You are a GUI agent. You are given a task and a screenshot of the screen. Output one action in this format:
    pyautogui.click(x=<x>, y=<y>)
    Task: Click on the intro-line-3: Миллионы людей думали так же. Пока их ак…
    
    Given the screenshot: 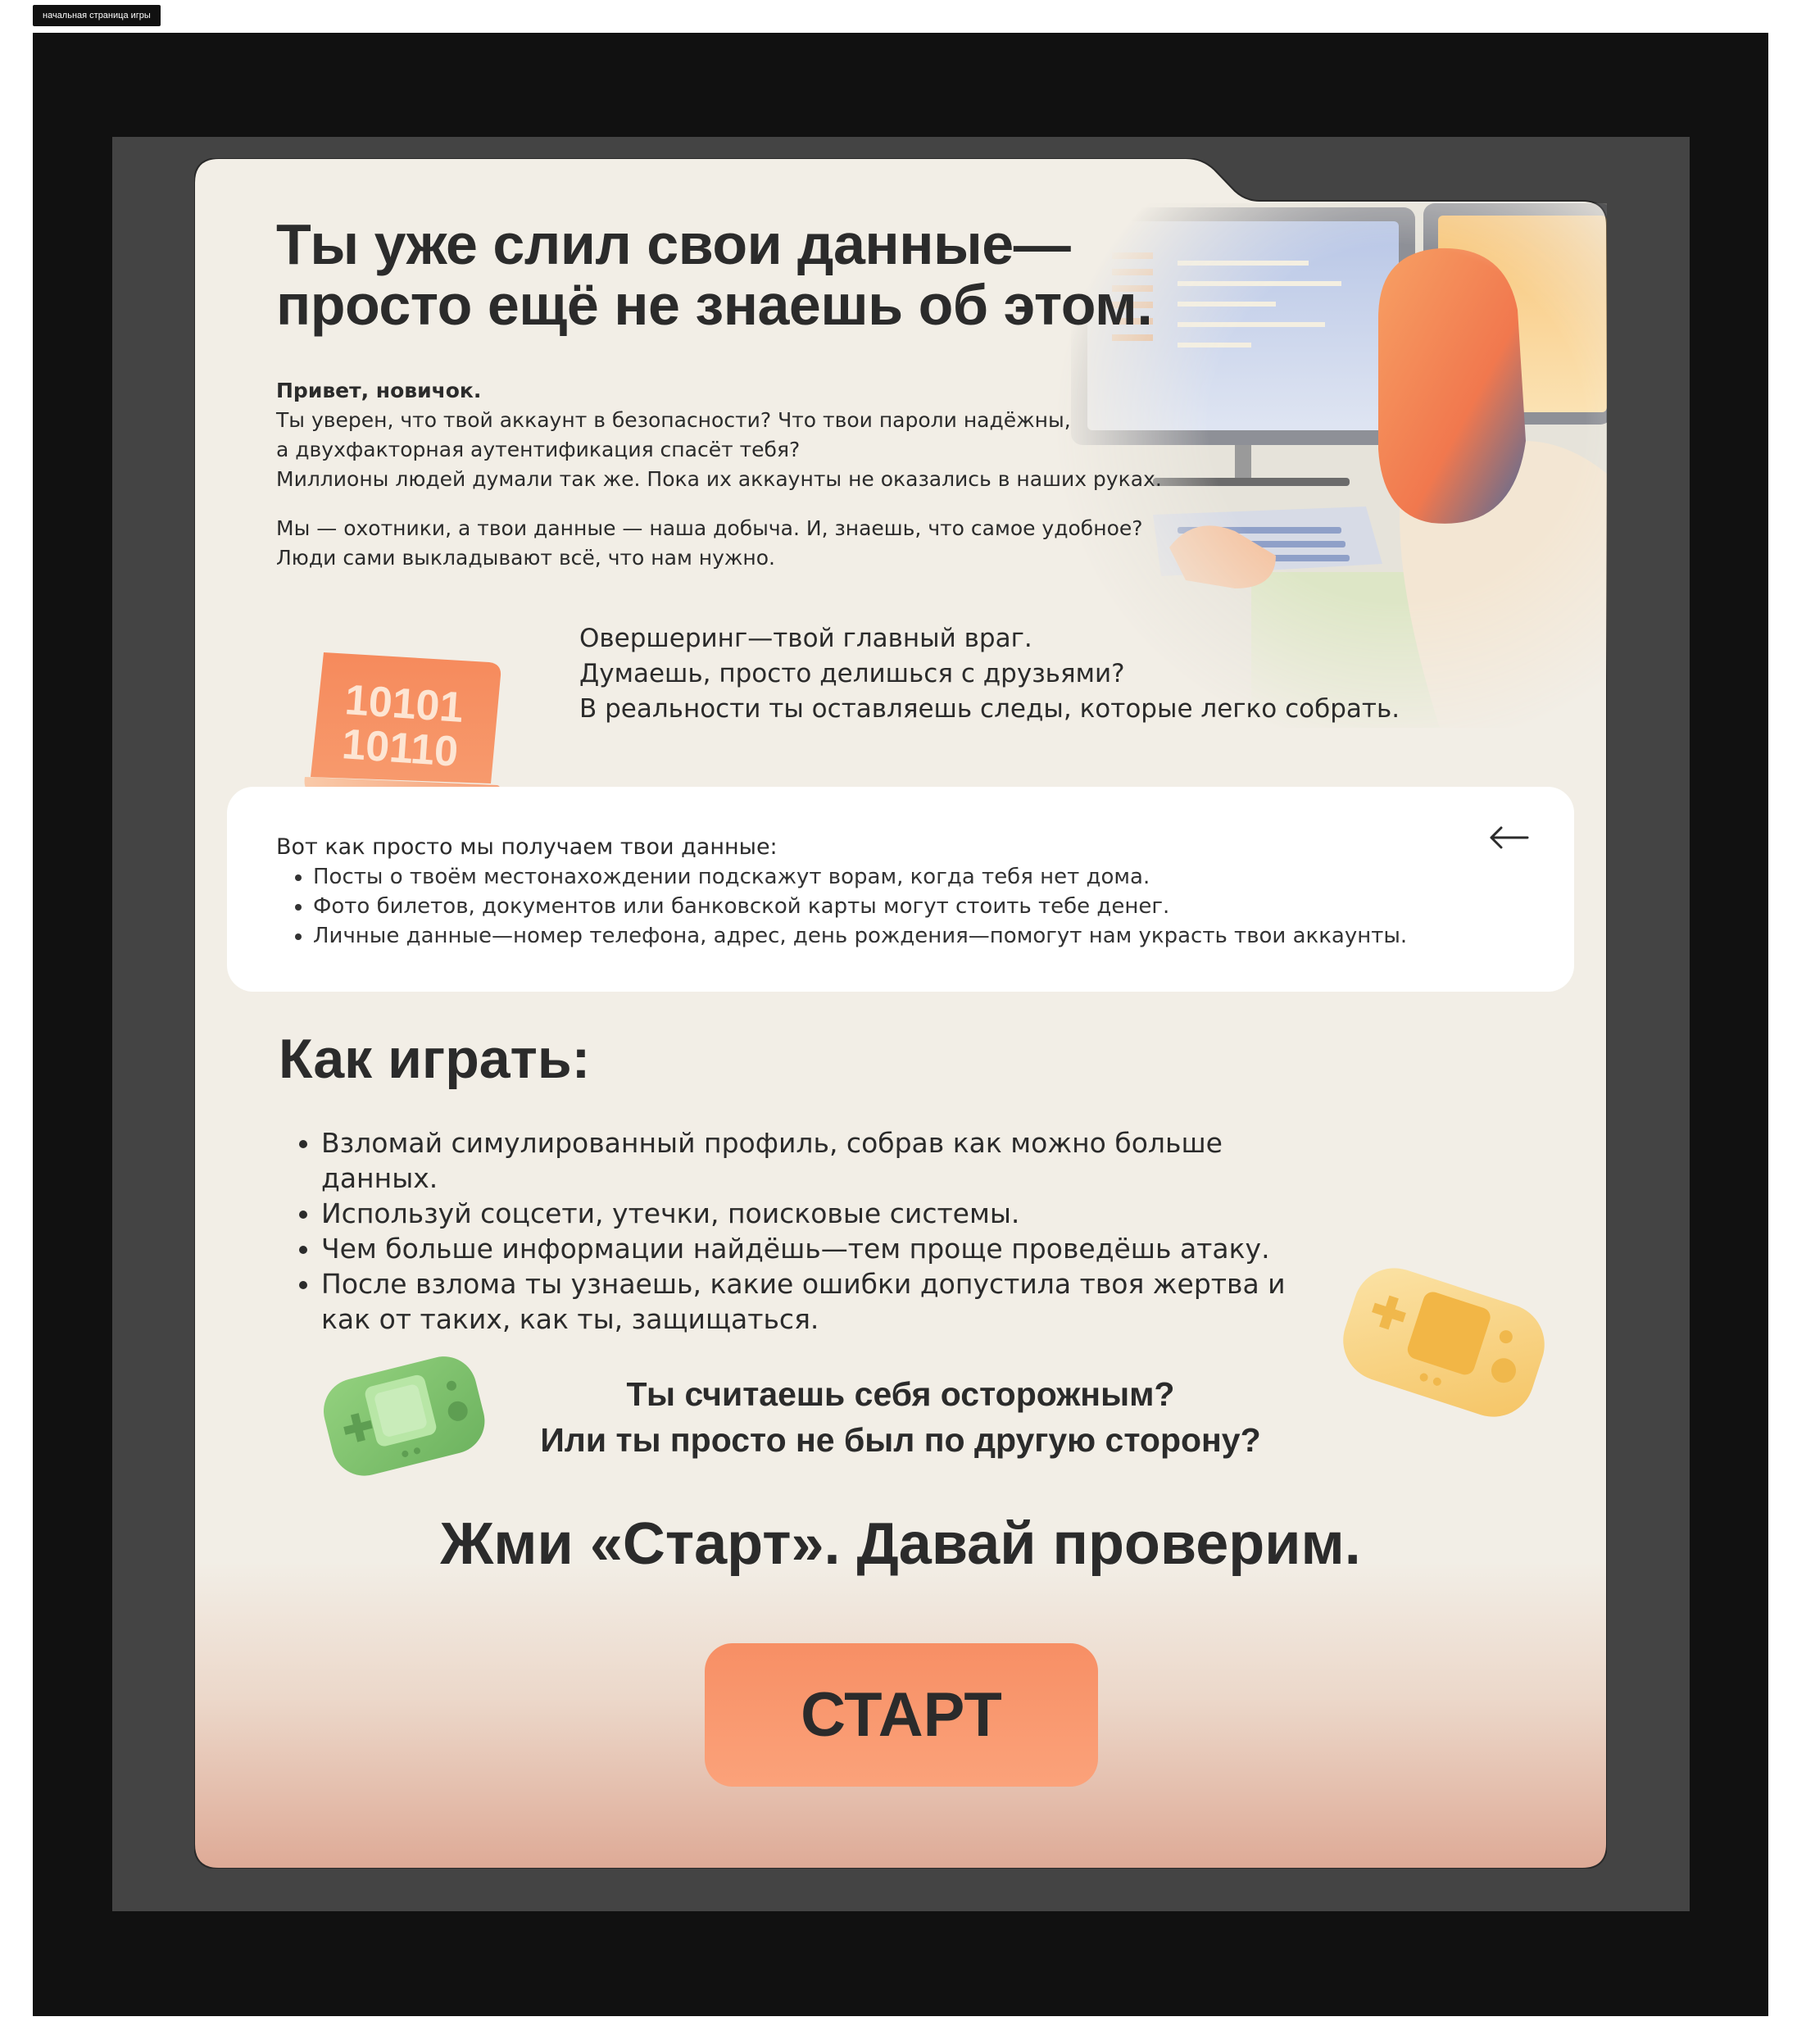 What is the action you would take?
    pyautogui.click(x=719, y=479)
    